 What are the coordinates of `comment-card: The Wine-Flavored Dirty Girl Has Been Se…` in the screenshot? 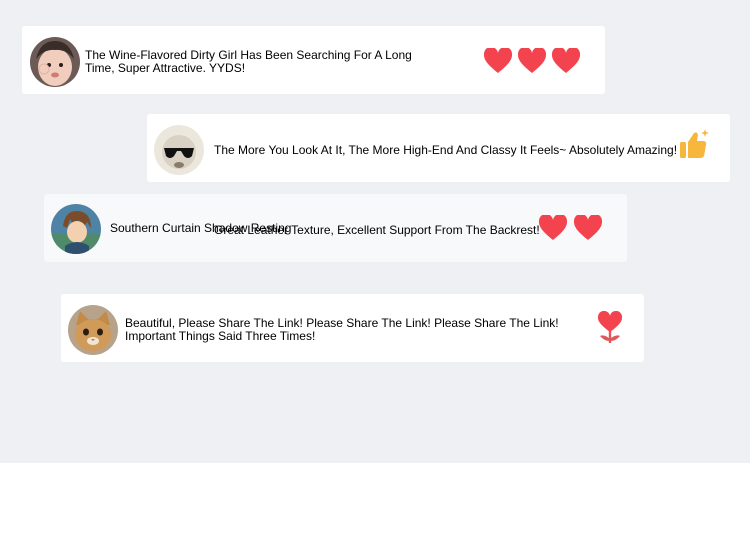 It's located at (313, 60).